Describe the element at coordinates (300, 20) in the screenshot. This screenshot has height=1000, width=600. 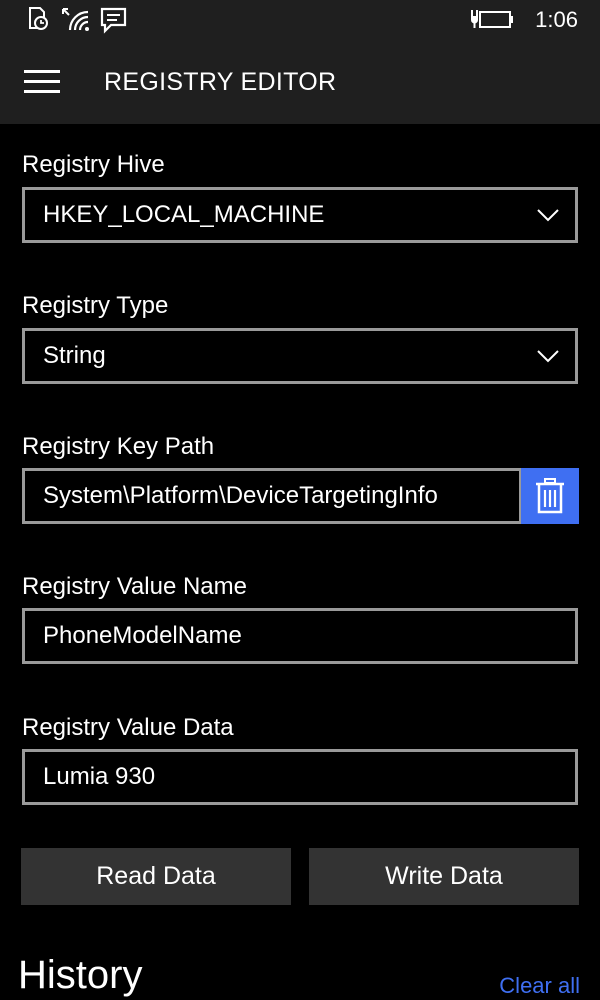
I see `status-bar: 1:06` at that location.